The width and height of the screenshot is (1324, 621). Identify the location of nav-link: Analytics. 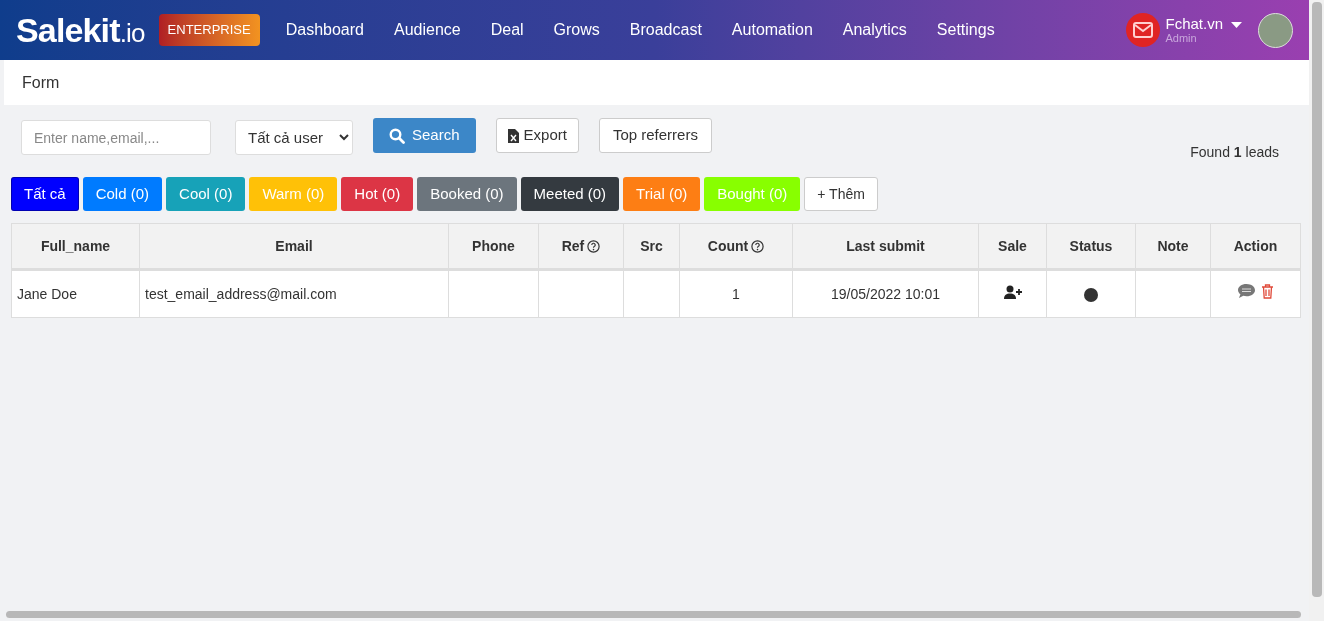
(874, 30).